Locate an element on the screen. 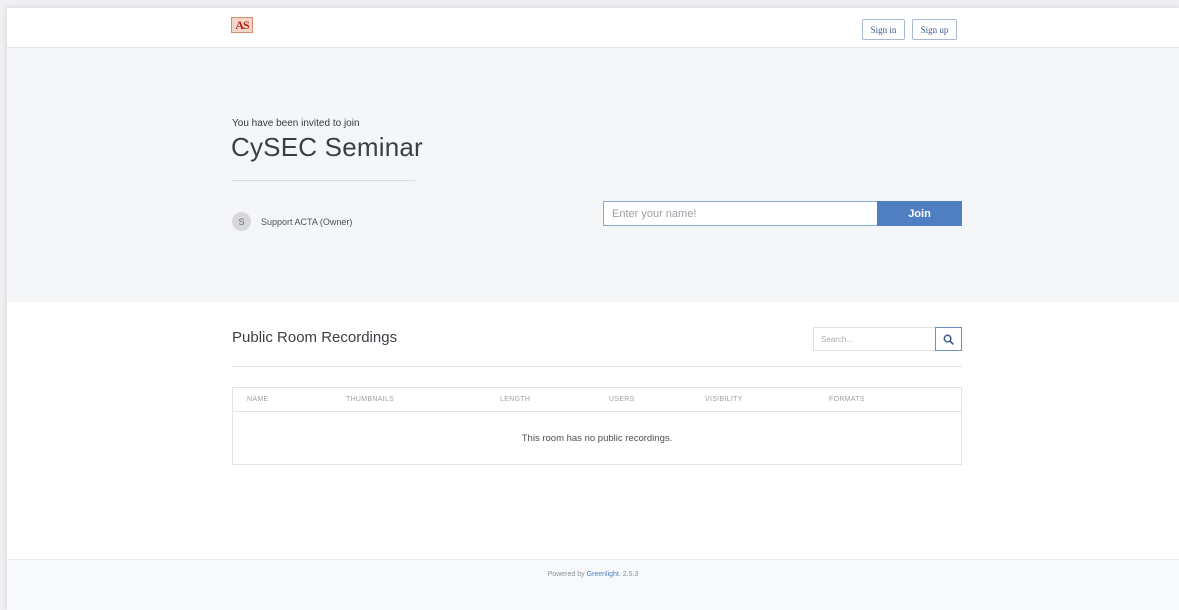 The height and width of the screenshot is (610, 1179). footer: Powered by Greenlight. 2.5.3 is located at coordinates (593, 584).